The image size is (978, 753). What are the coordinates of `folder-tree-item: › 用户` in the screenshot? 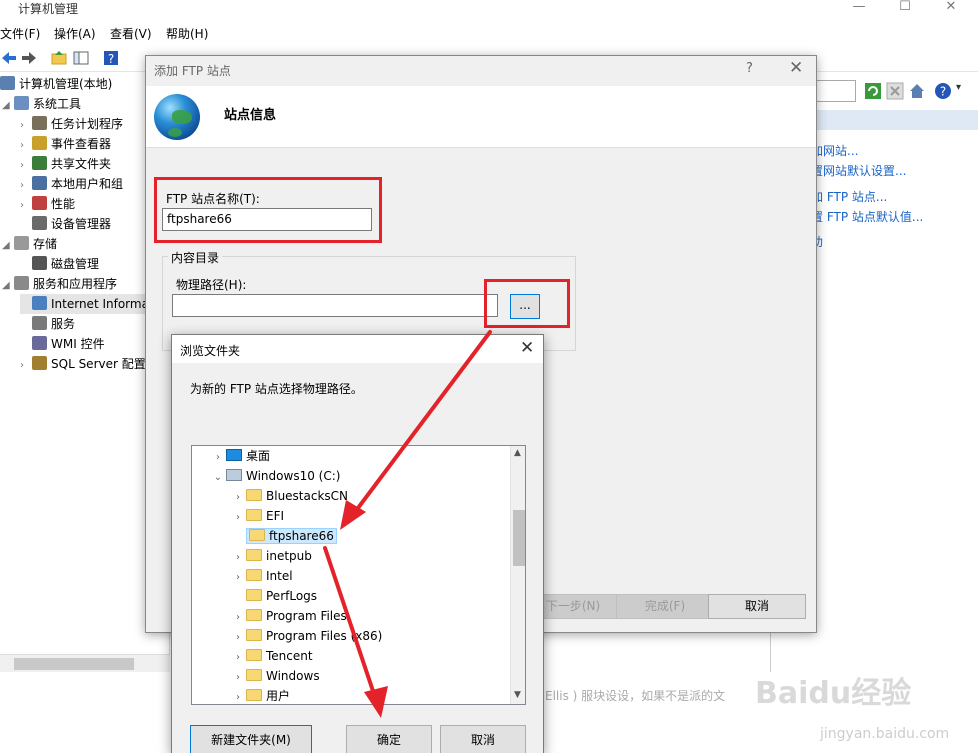 It's located at (260, 695).